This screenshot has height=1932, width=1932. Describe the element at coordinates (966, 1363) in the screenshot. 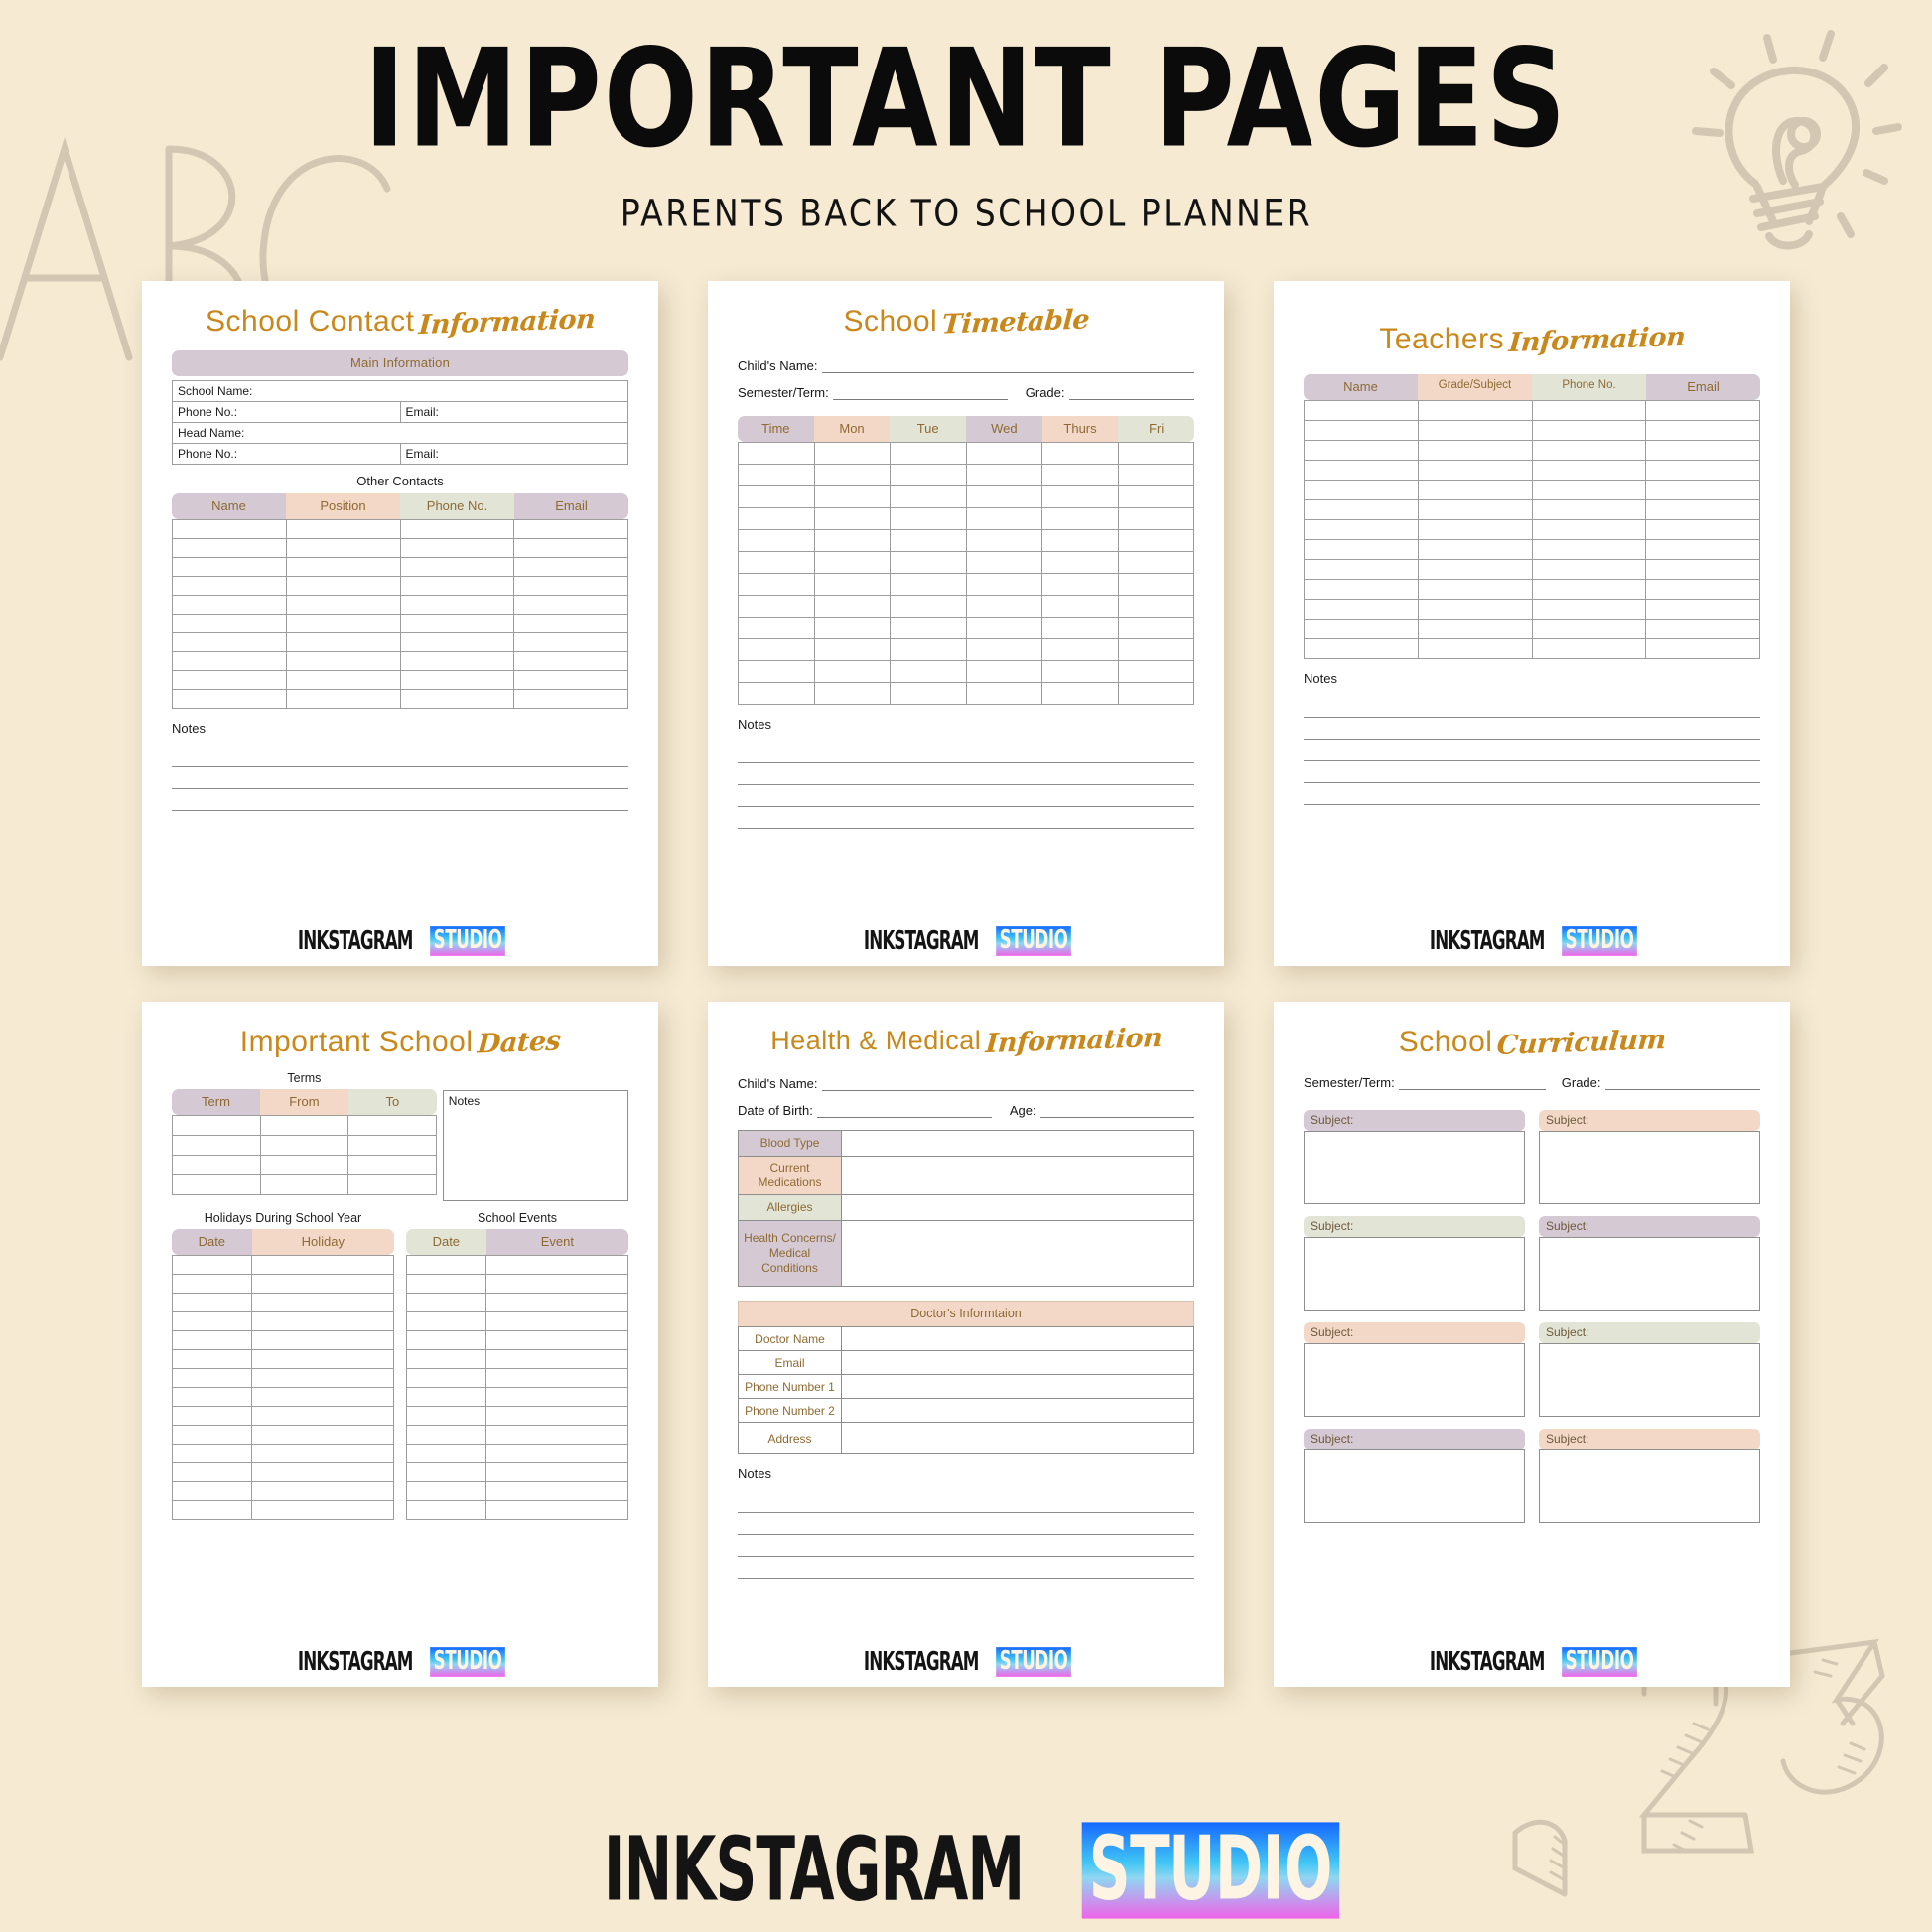

I see `table-row: Email` at that location.